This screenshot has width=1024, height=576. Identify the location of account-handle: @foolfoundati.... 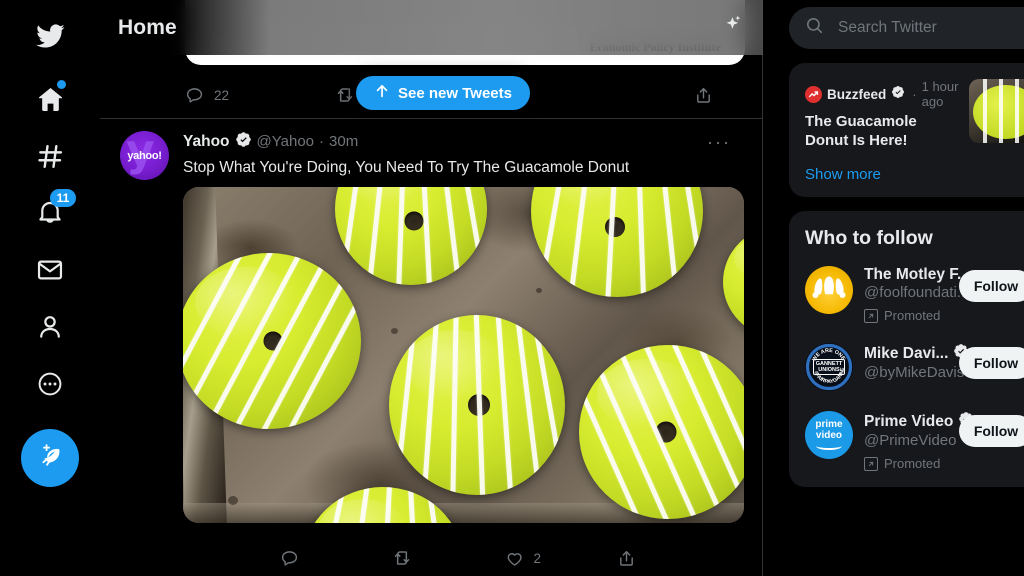
(917, 293).